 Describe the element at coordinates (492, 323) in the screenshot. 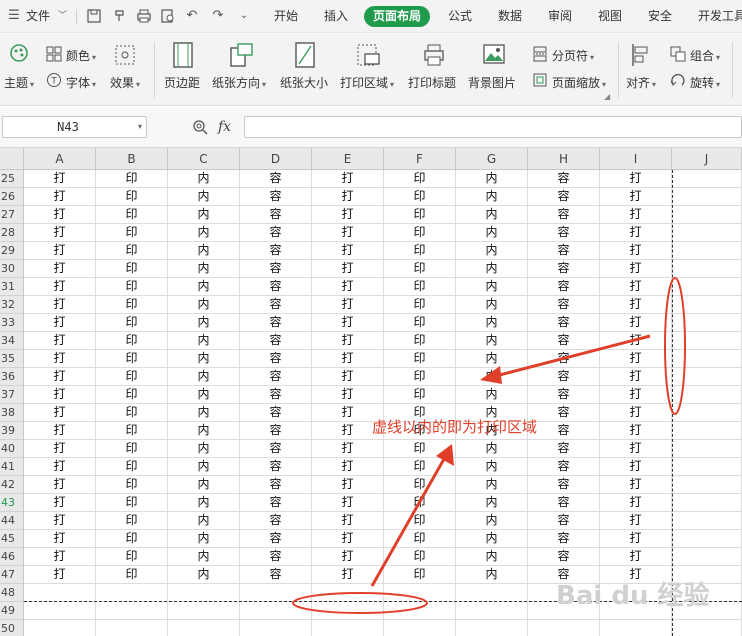

I see `cell-g33: 内` at that location.